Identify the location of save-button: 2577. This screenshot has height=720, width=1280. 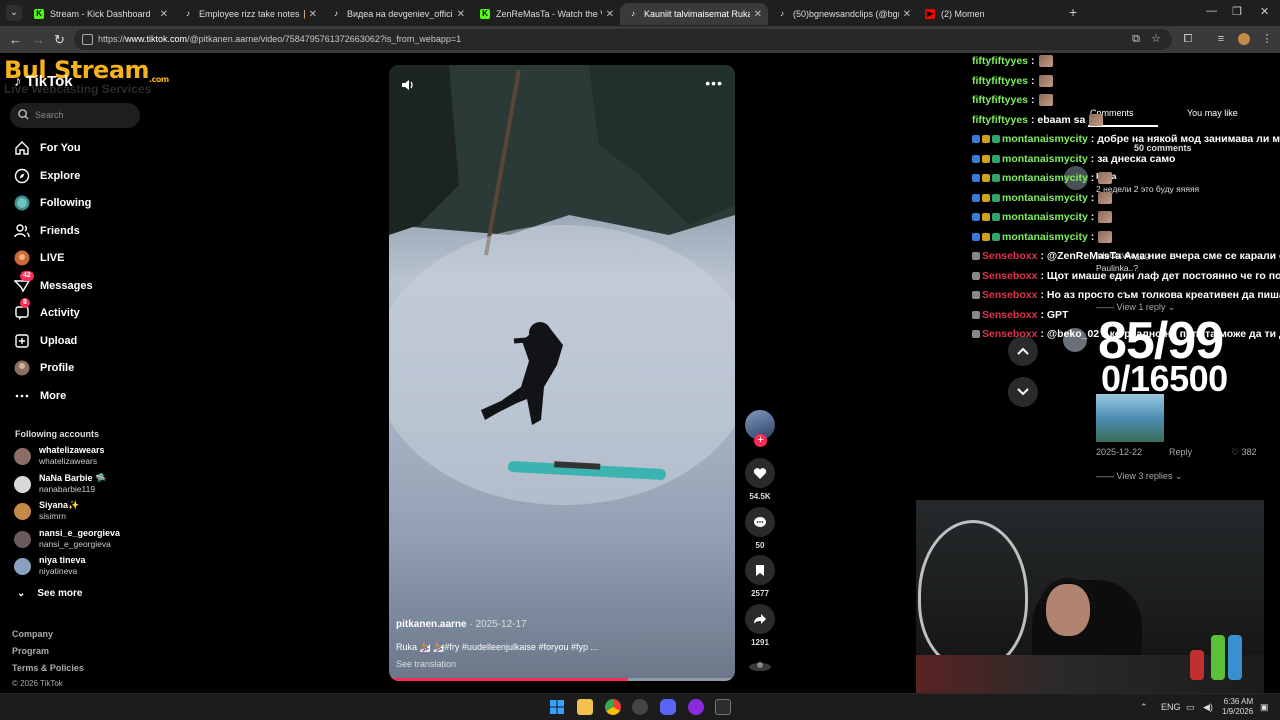
(760, 576).